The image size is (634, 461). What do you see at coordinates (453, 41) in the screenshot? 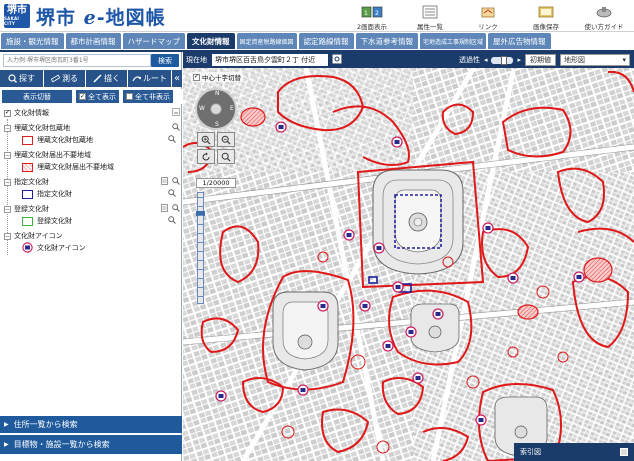
I see `tab-land-development: 宅地造成工事規制区域` at bounding box center [453, 41].